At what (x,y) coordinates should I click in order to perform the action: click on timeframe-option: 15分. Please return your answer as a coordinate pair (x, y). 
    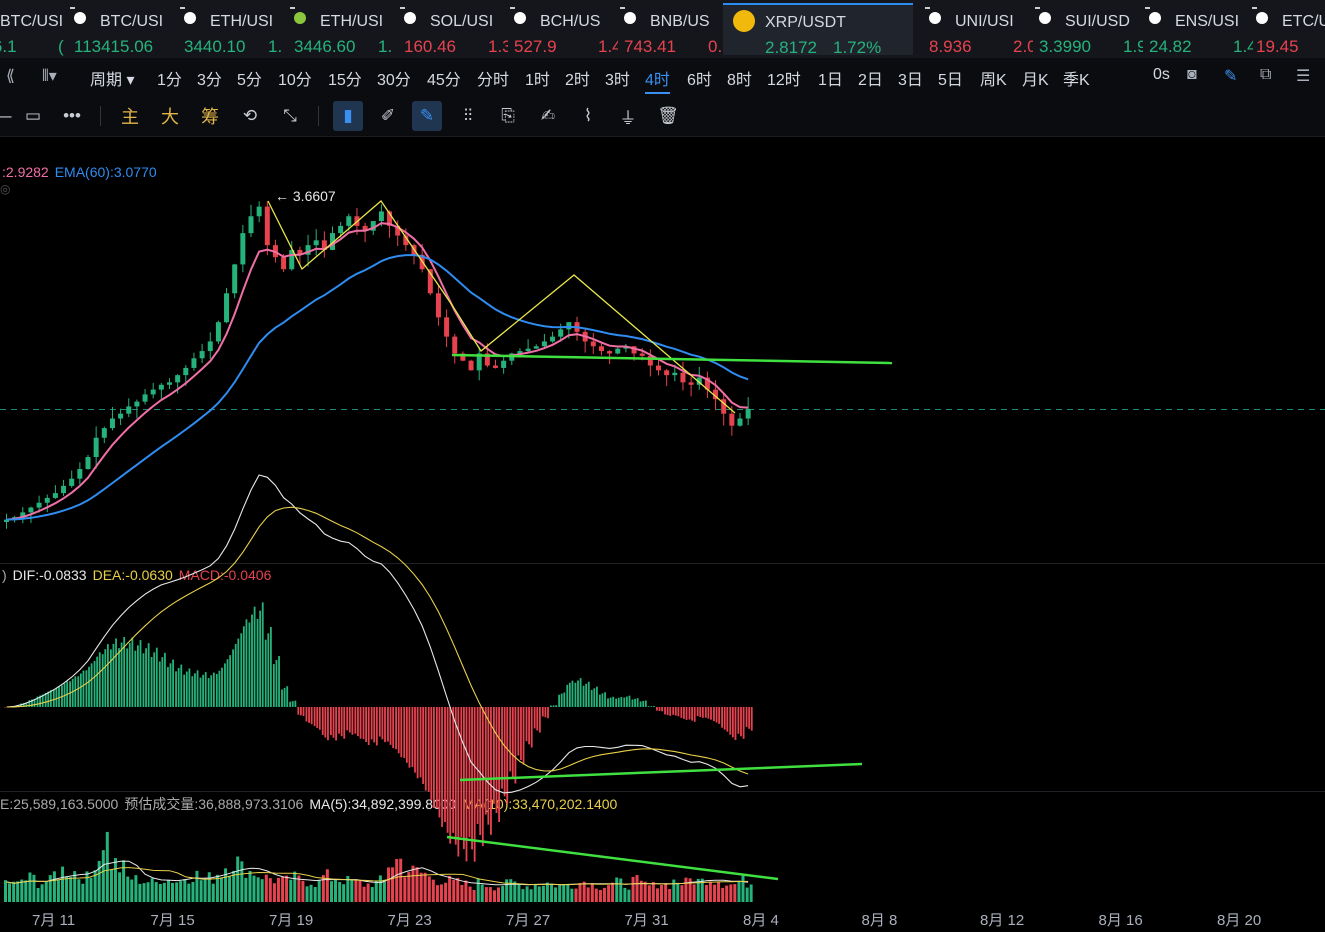
    Looking at the image, I should click on (345, 78).